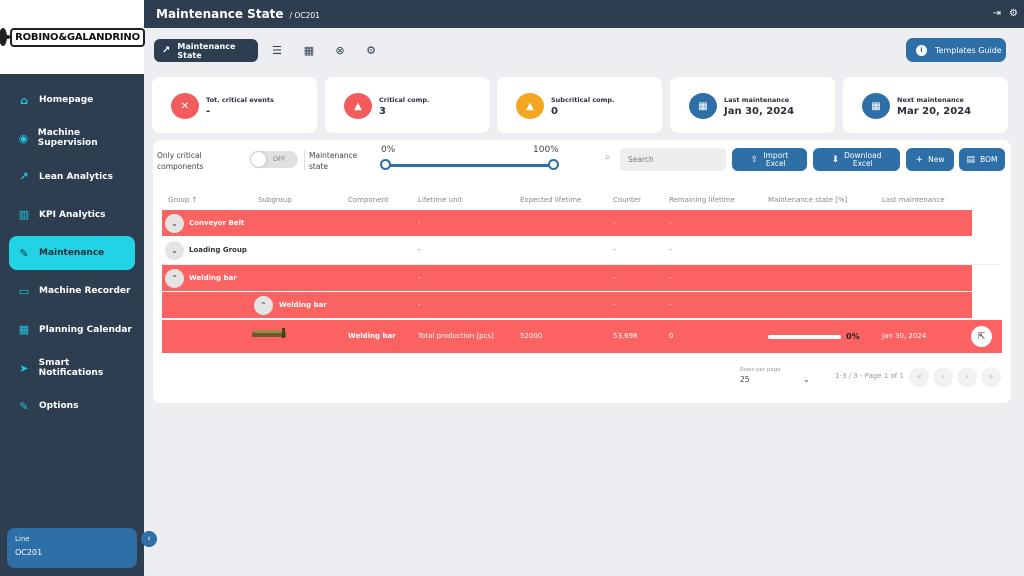  I want to click on sidebar-item-machine-recorder: ▭ Machine Recorder, so click(72, 291).